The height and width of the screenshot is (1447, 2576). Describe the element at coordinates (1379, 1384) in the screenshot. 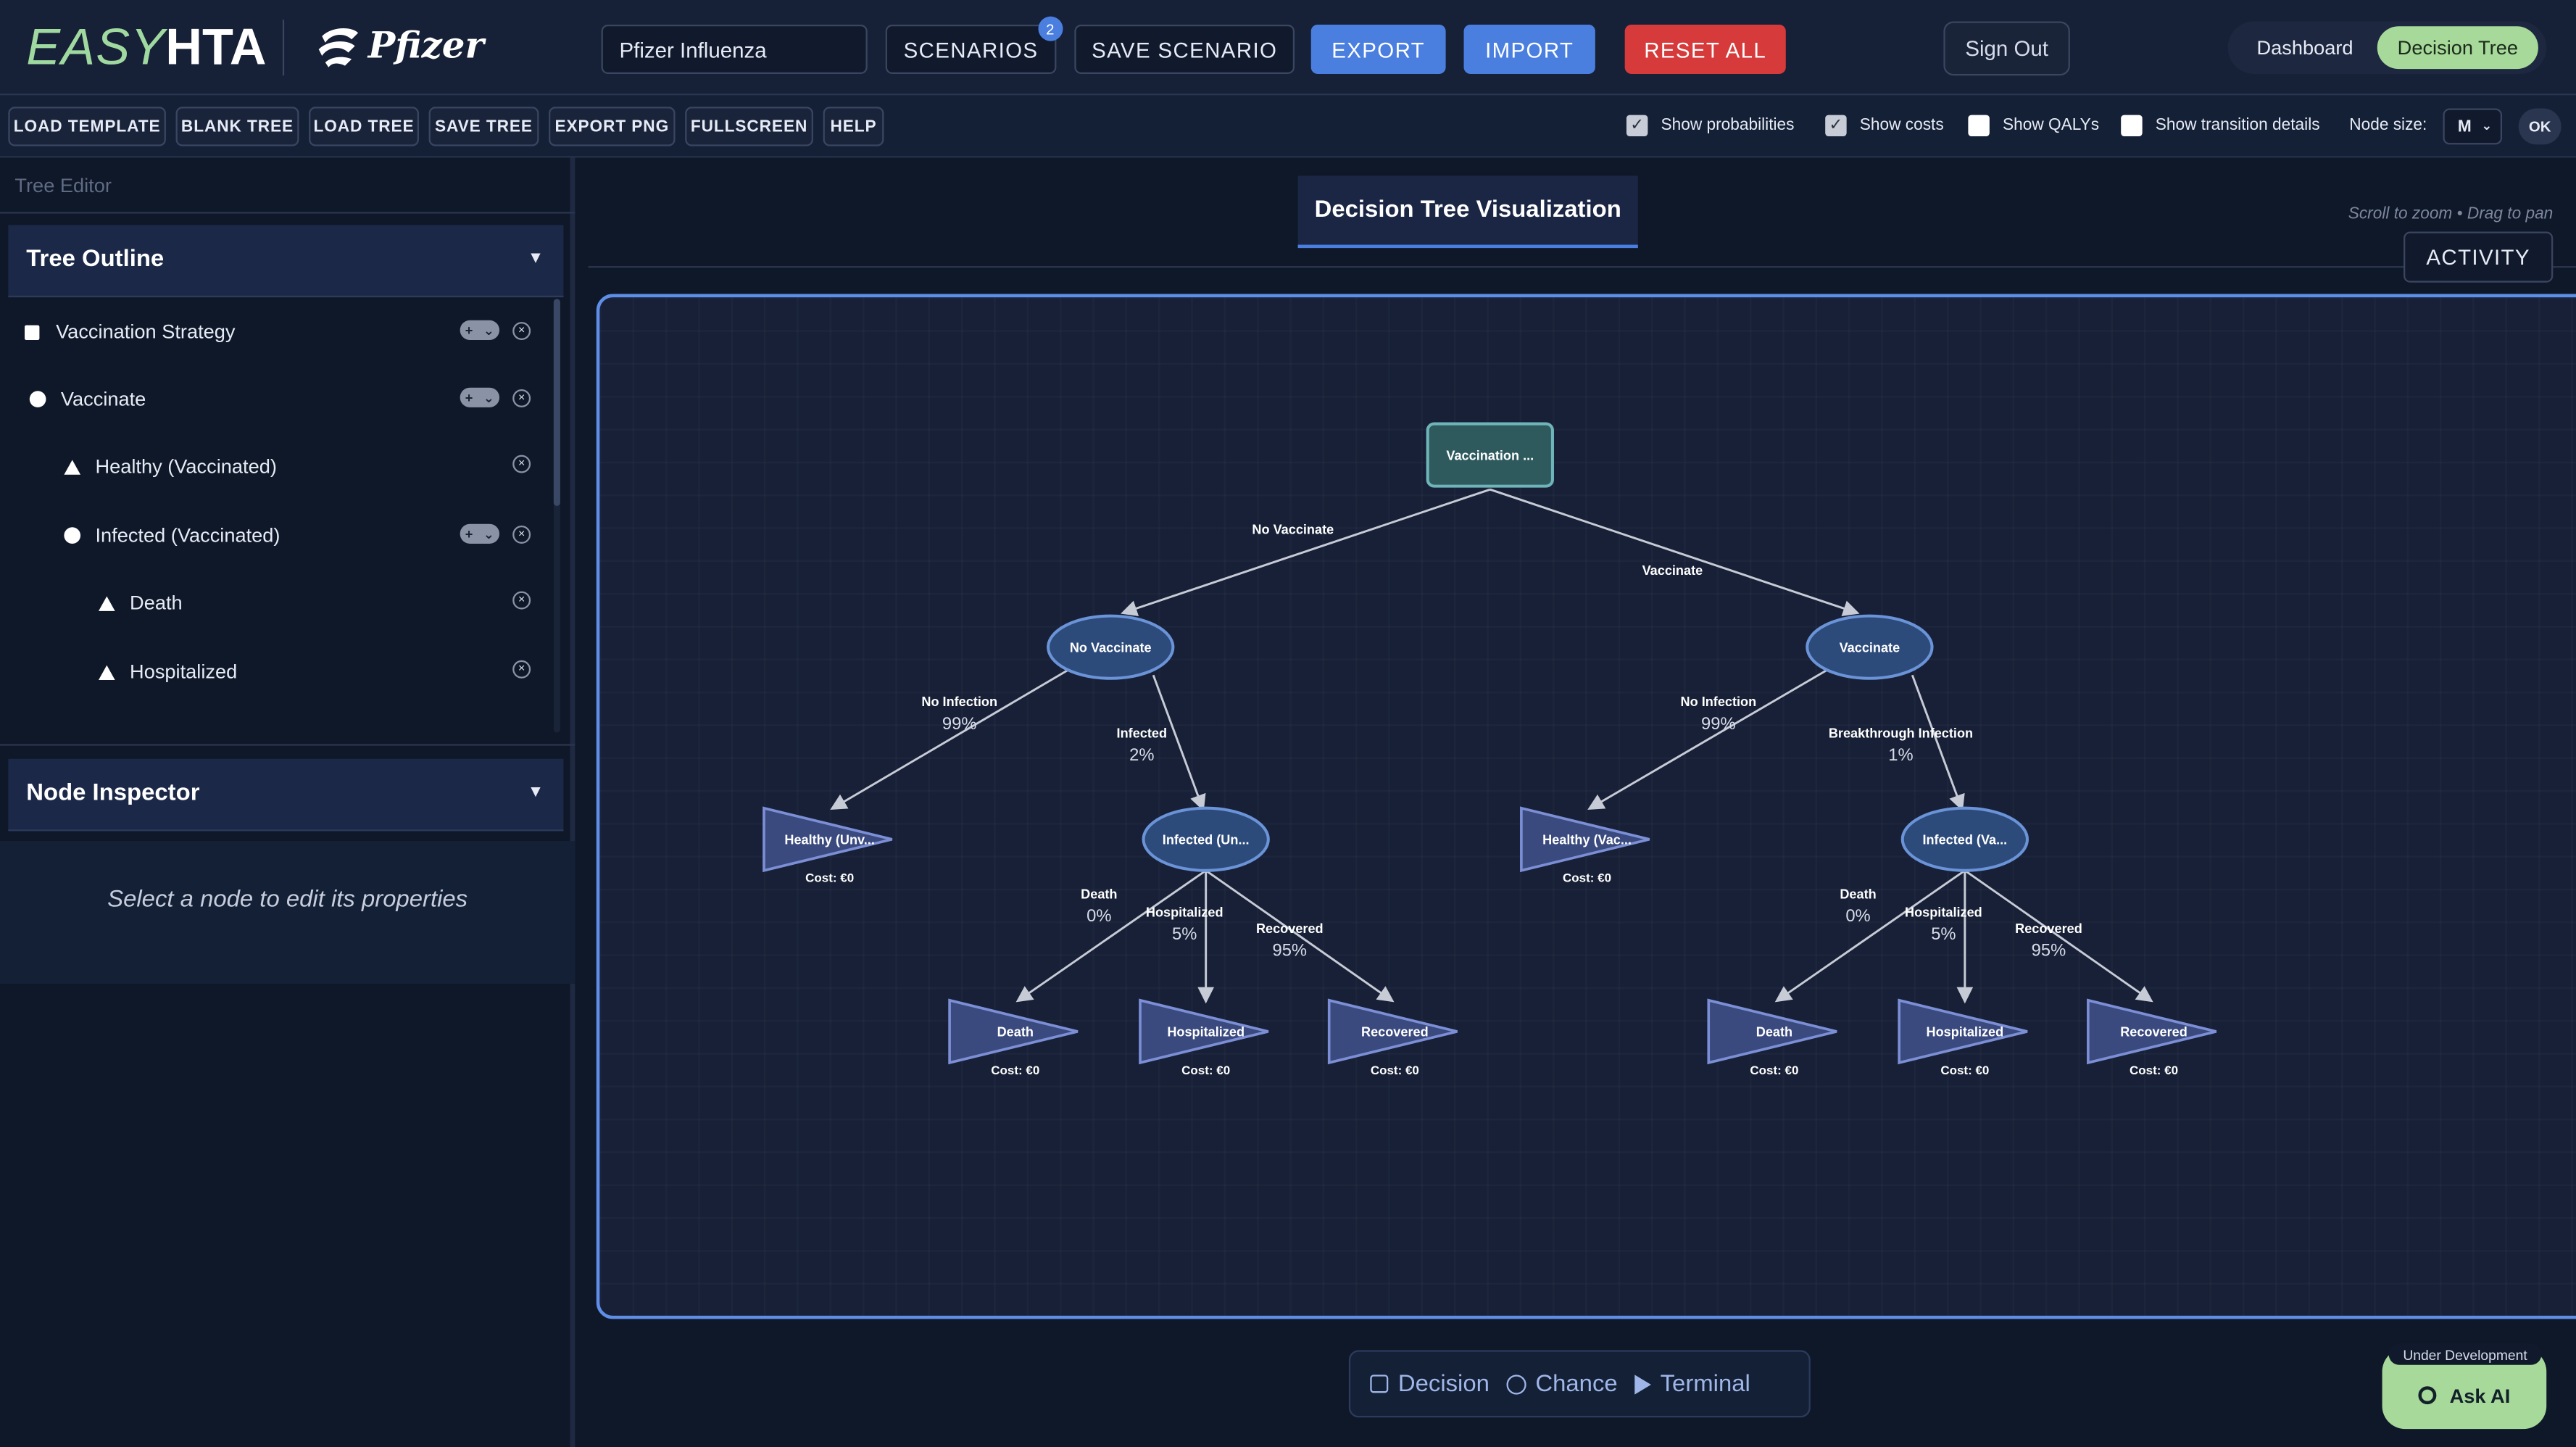

I see `decision-square-icon` at that location.